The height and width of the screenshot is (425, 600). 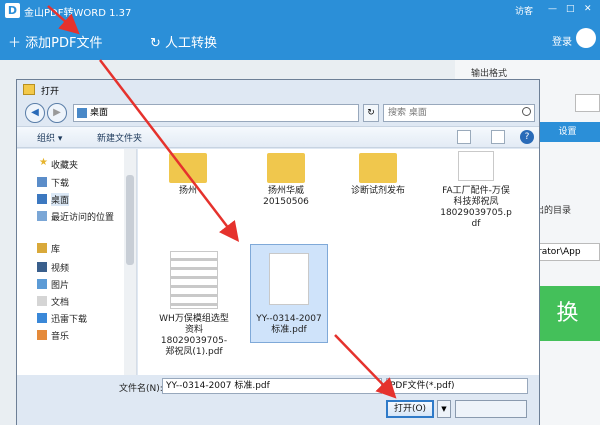 I want to click on music-icon, so click(x=42, y=335).